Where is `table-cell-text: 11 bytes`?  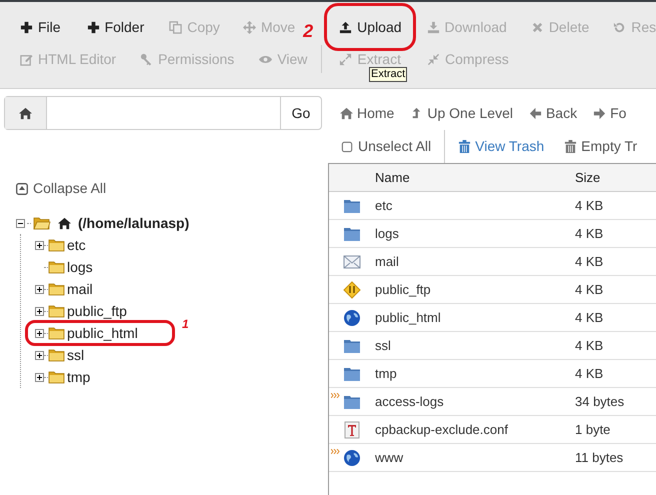
table-cell-text: 11 bytes is located at coordinates (599, 457).